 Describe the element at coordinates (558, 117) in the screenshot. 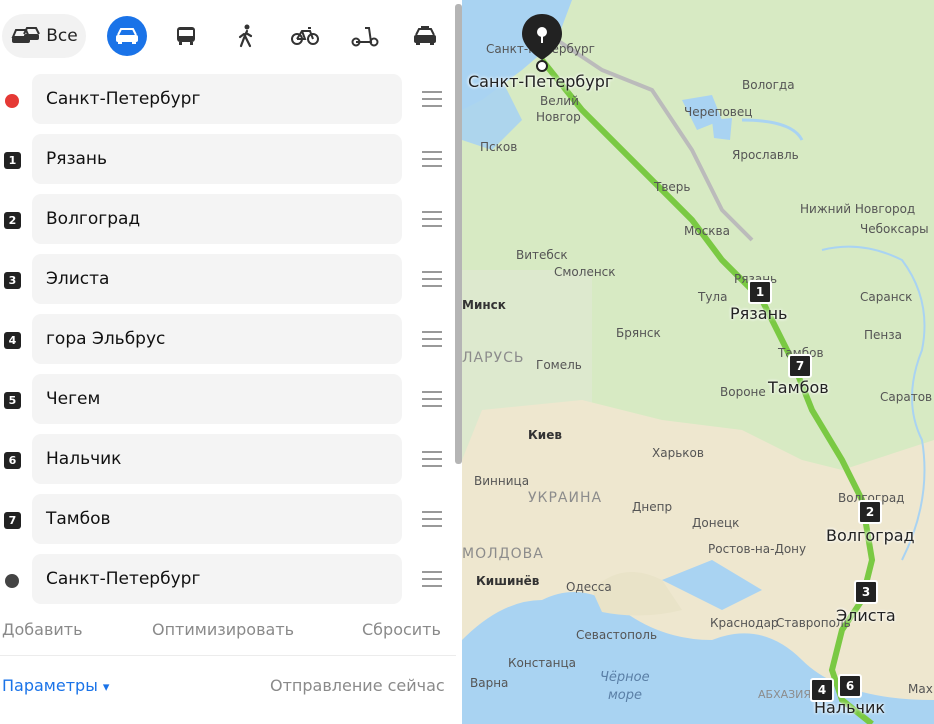

I see `city-label: Новгор` at that location.